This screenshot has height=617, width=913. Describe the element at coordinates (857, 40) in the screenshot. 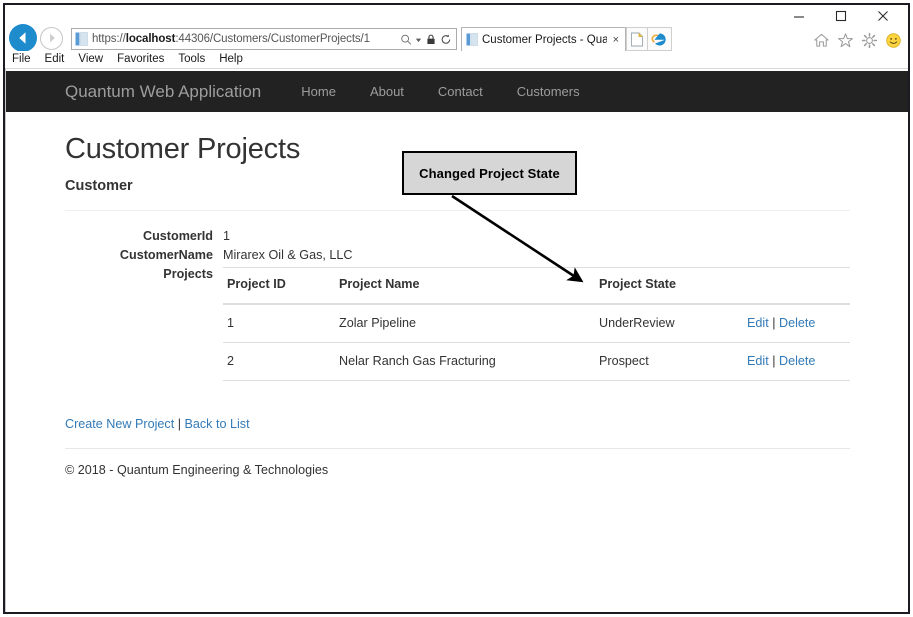

I see `browser-command-icons` at that location.